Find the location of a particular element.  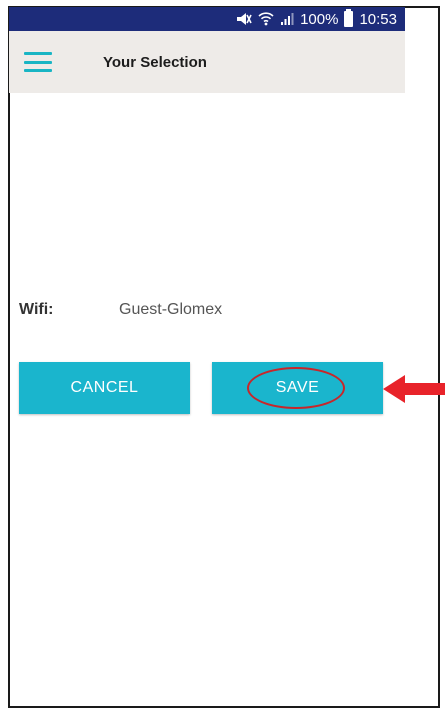

pointer-arrow-icon is located at coordinates (414, 389).